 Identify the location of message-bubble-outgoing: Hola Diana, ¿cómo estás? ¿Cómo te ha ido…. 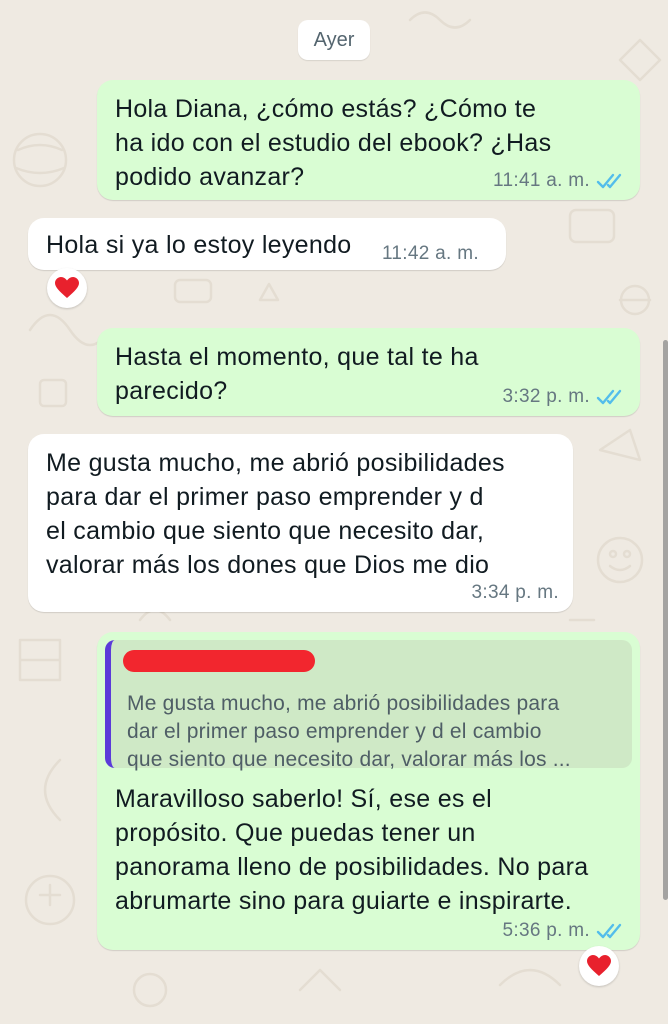
(368, 140).